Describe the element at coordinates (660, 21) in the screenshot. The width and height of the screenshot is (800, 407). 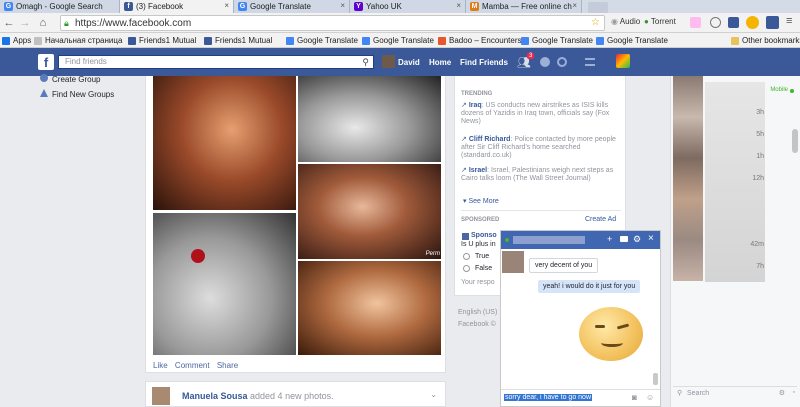
I see `torrent-extension: ● Torrent` at that location.